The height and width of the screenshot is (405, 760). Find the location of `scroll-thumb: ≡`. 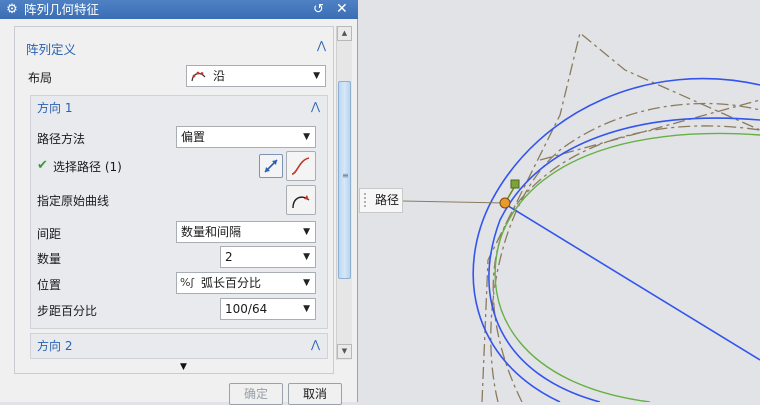

scroll-thumb: ≡ is located at coordinates (344, 180).